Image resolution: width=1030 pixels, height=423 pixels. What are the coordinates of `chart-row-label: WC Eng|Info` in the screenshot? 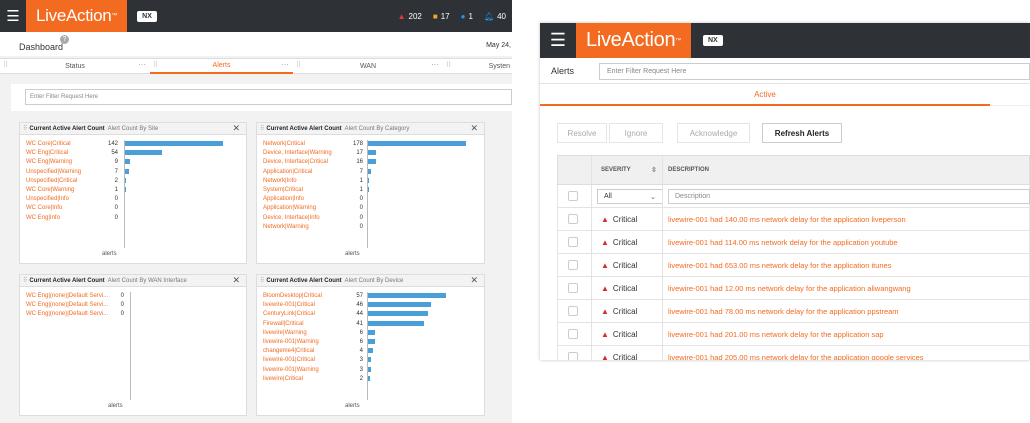 It's located at (61, 218).